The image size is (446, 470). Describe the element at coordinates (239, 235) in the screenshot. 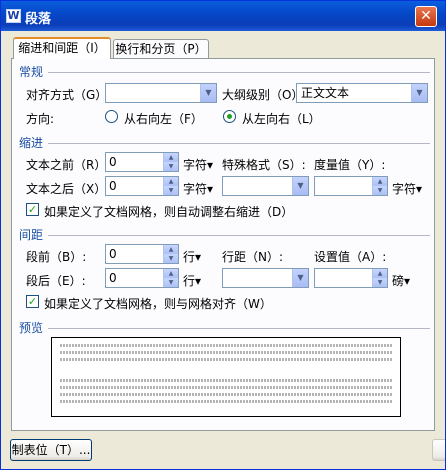

I see `section-spacing-divider` at that location.